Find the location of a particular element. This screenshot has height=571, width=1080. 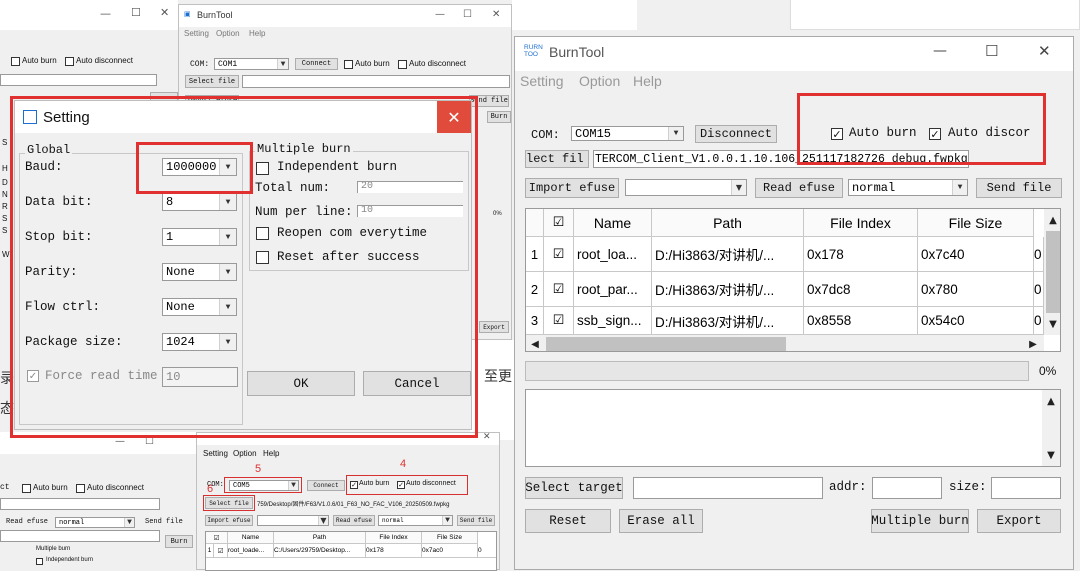

multiple-burn-button: Multiple burn is located at coordinates (920, 521).